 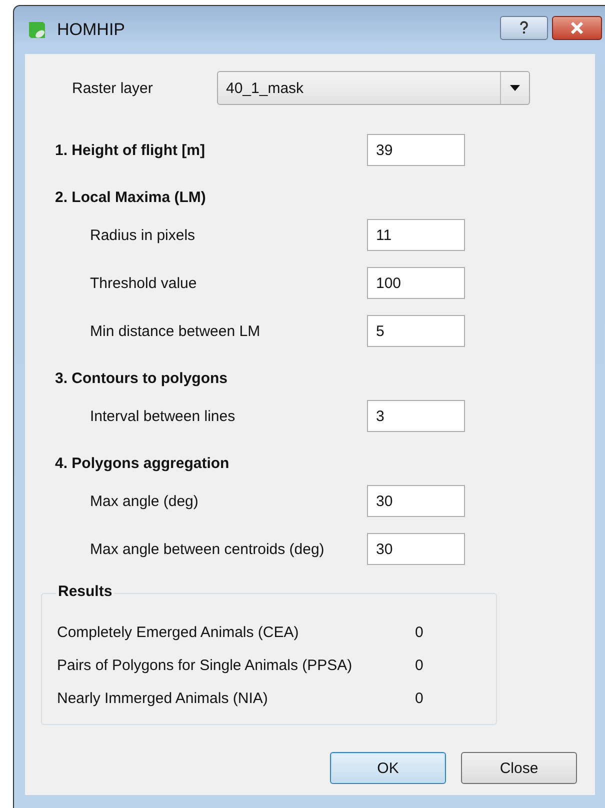 What do you see at coordinates (145, 501) in the screenshot?
I see `field-label: Max angle (deg)` at bounding box center [145, 501].